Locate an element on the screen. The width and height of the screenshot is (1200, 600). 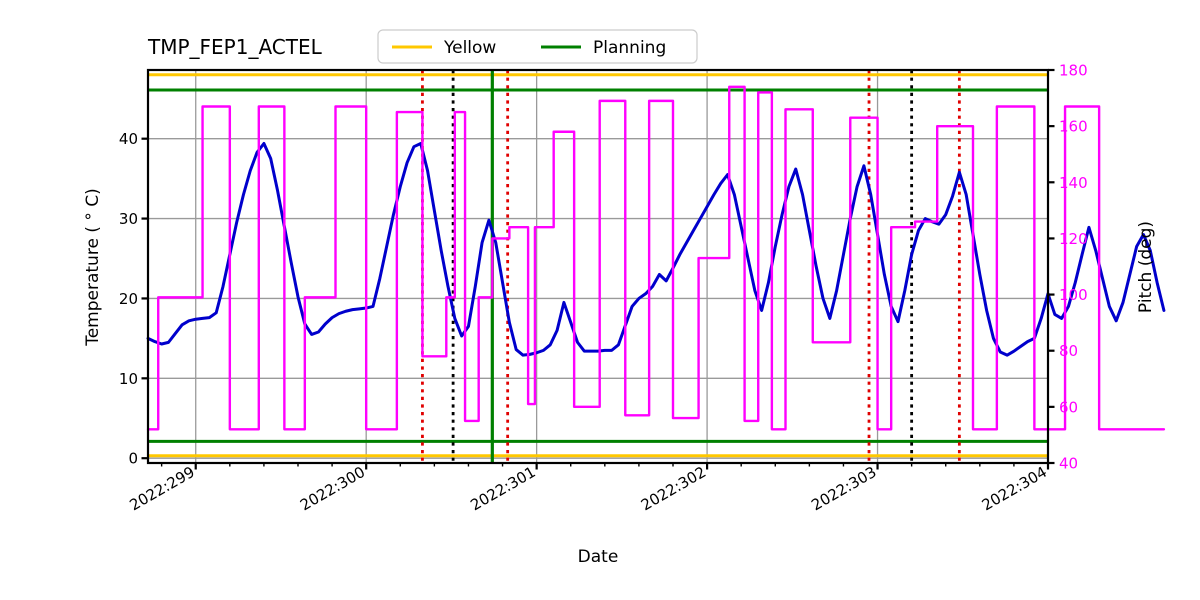
y2-tick-label: 60 is located at coordinates (1068, 407).